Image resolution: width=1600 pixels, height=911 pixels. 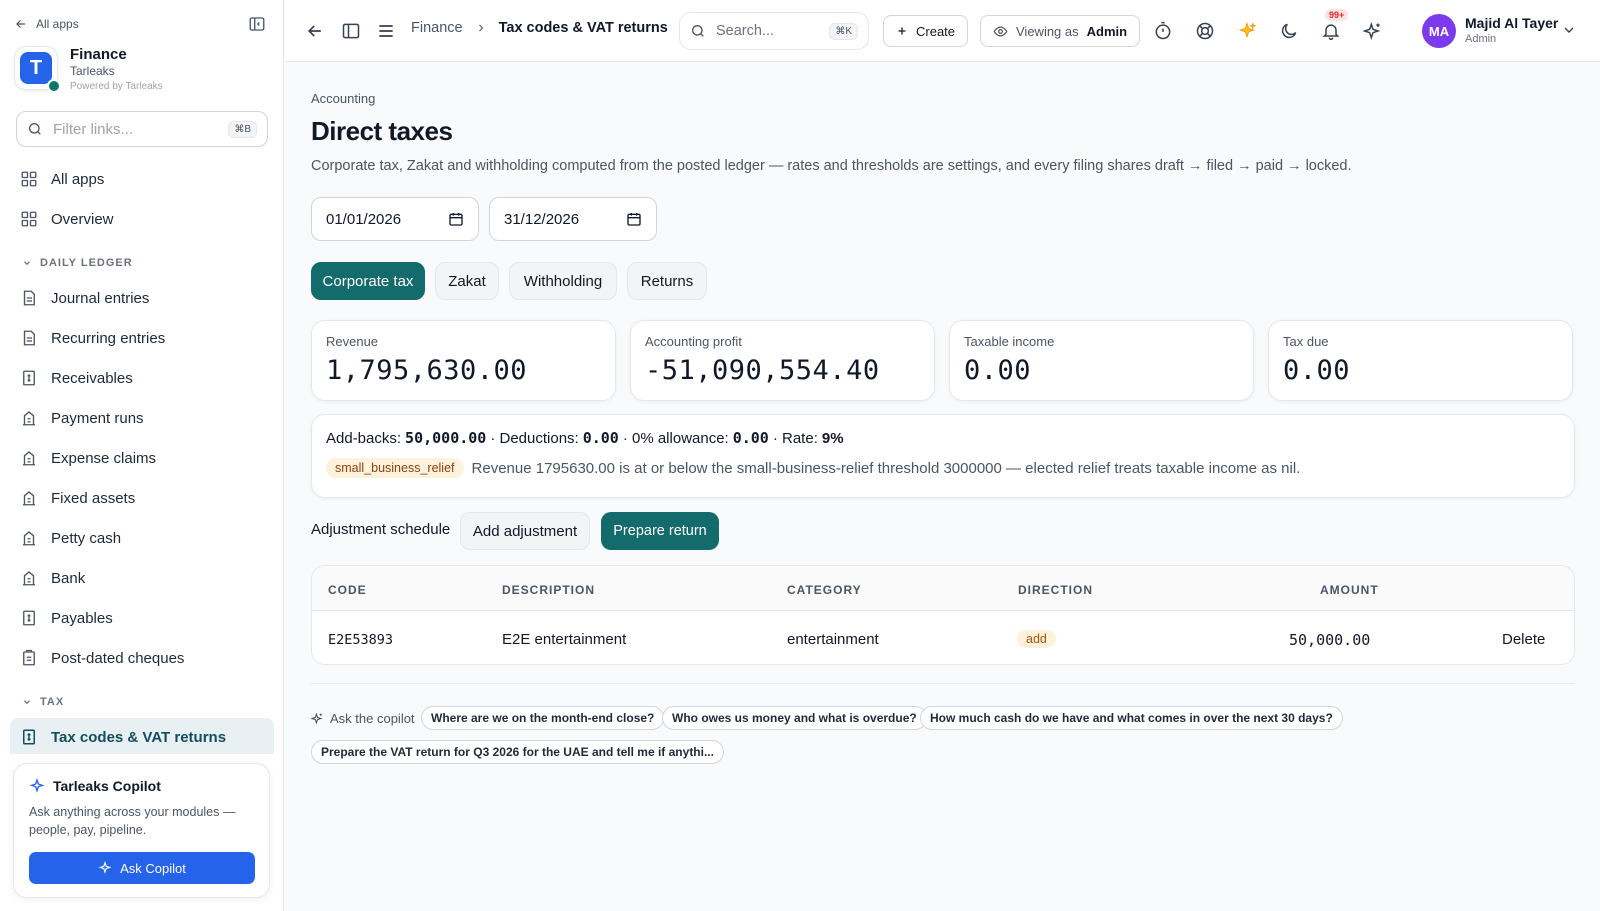 What do you see at coordinates (1373, 31) in the screenshot?
I see `ai-sparkle-icon` at bounding box center [1373, 31].